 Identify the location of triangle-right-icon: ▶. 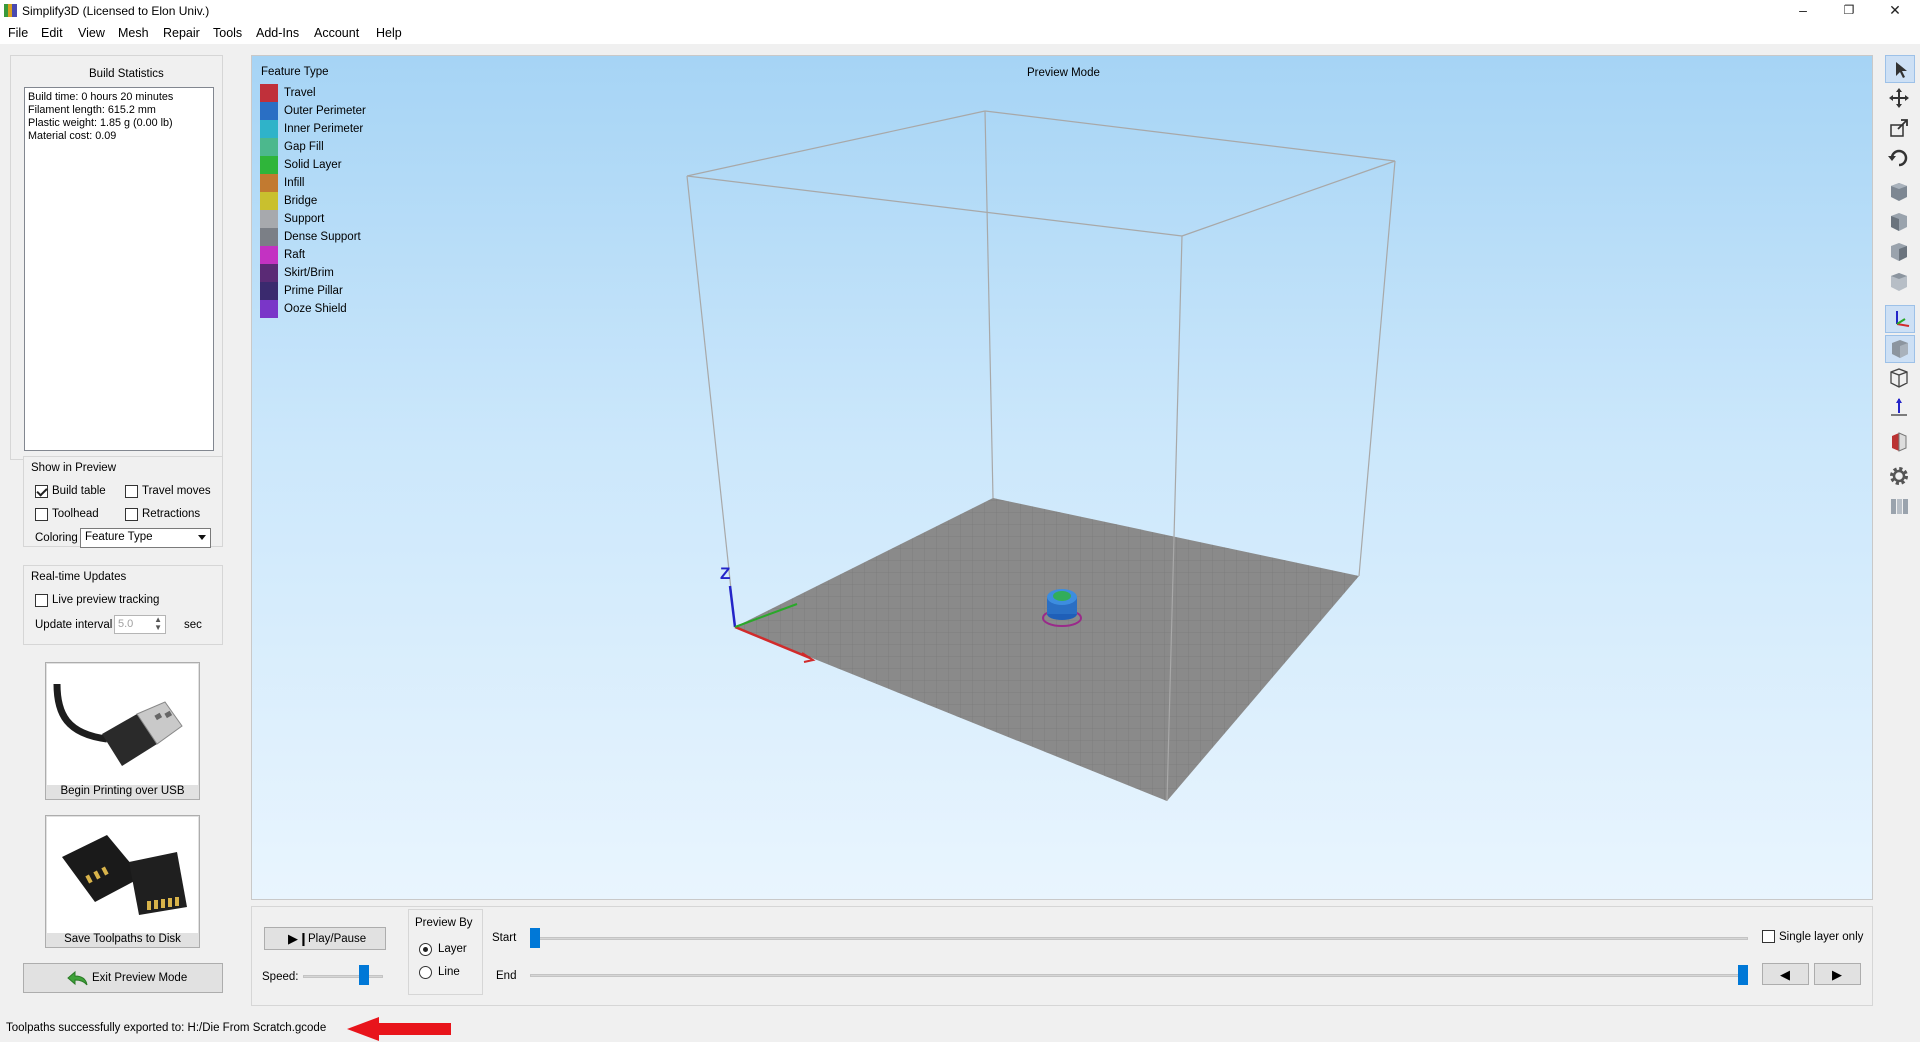
(1837, 974).